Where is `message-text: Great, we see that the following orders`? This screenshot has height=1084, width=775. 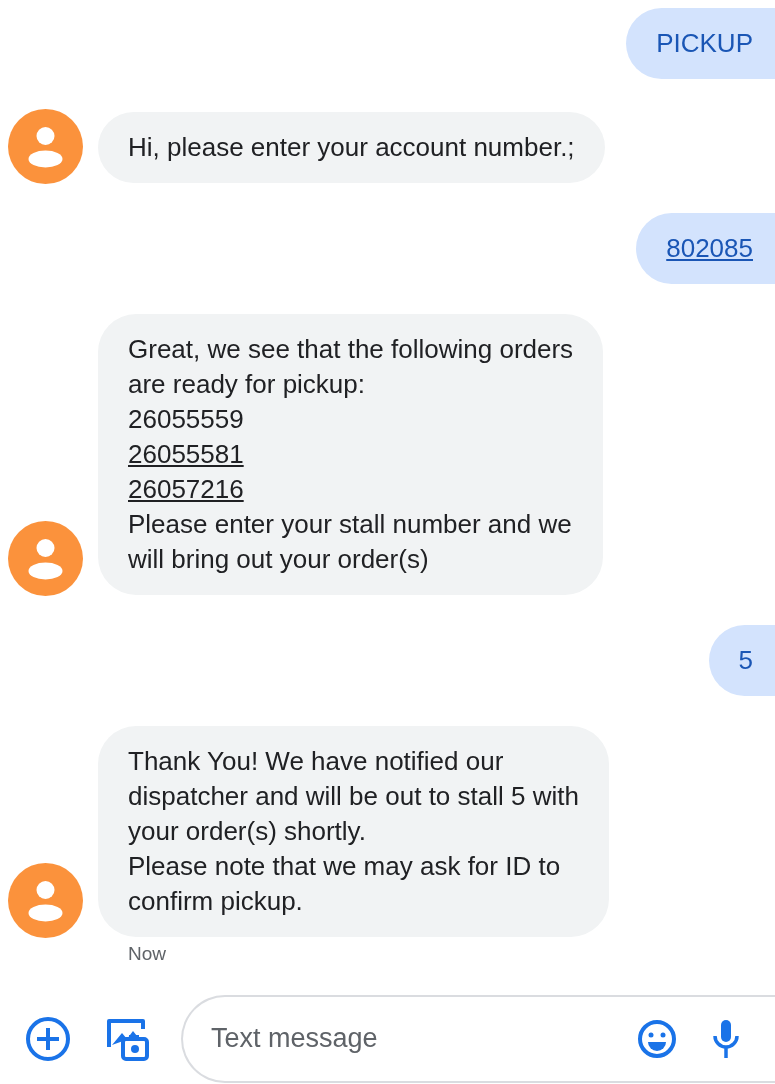 message-text: Great, we see that the following orders is located at coordinates (351, 349).